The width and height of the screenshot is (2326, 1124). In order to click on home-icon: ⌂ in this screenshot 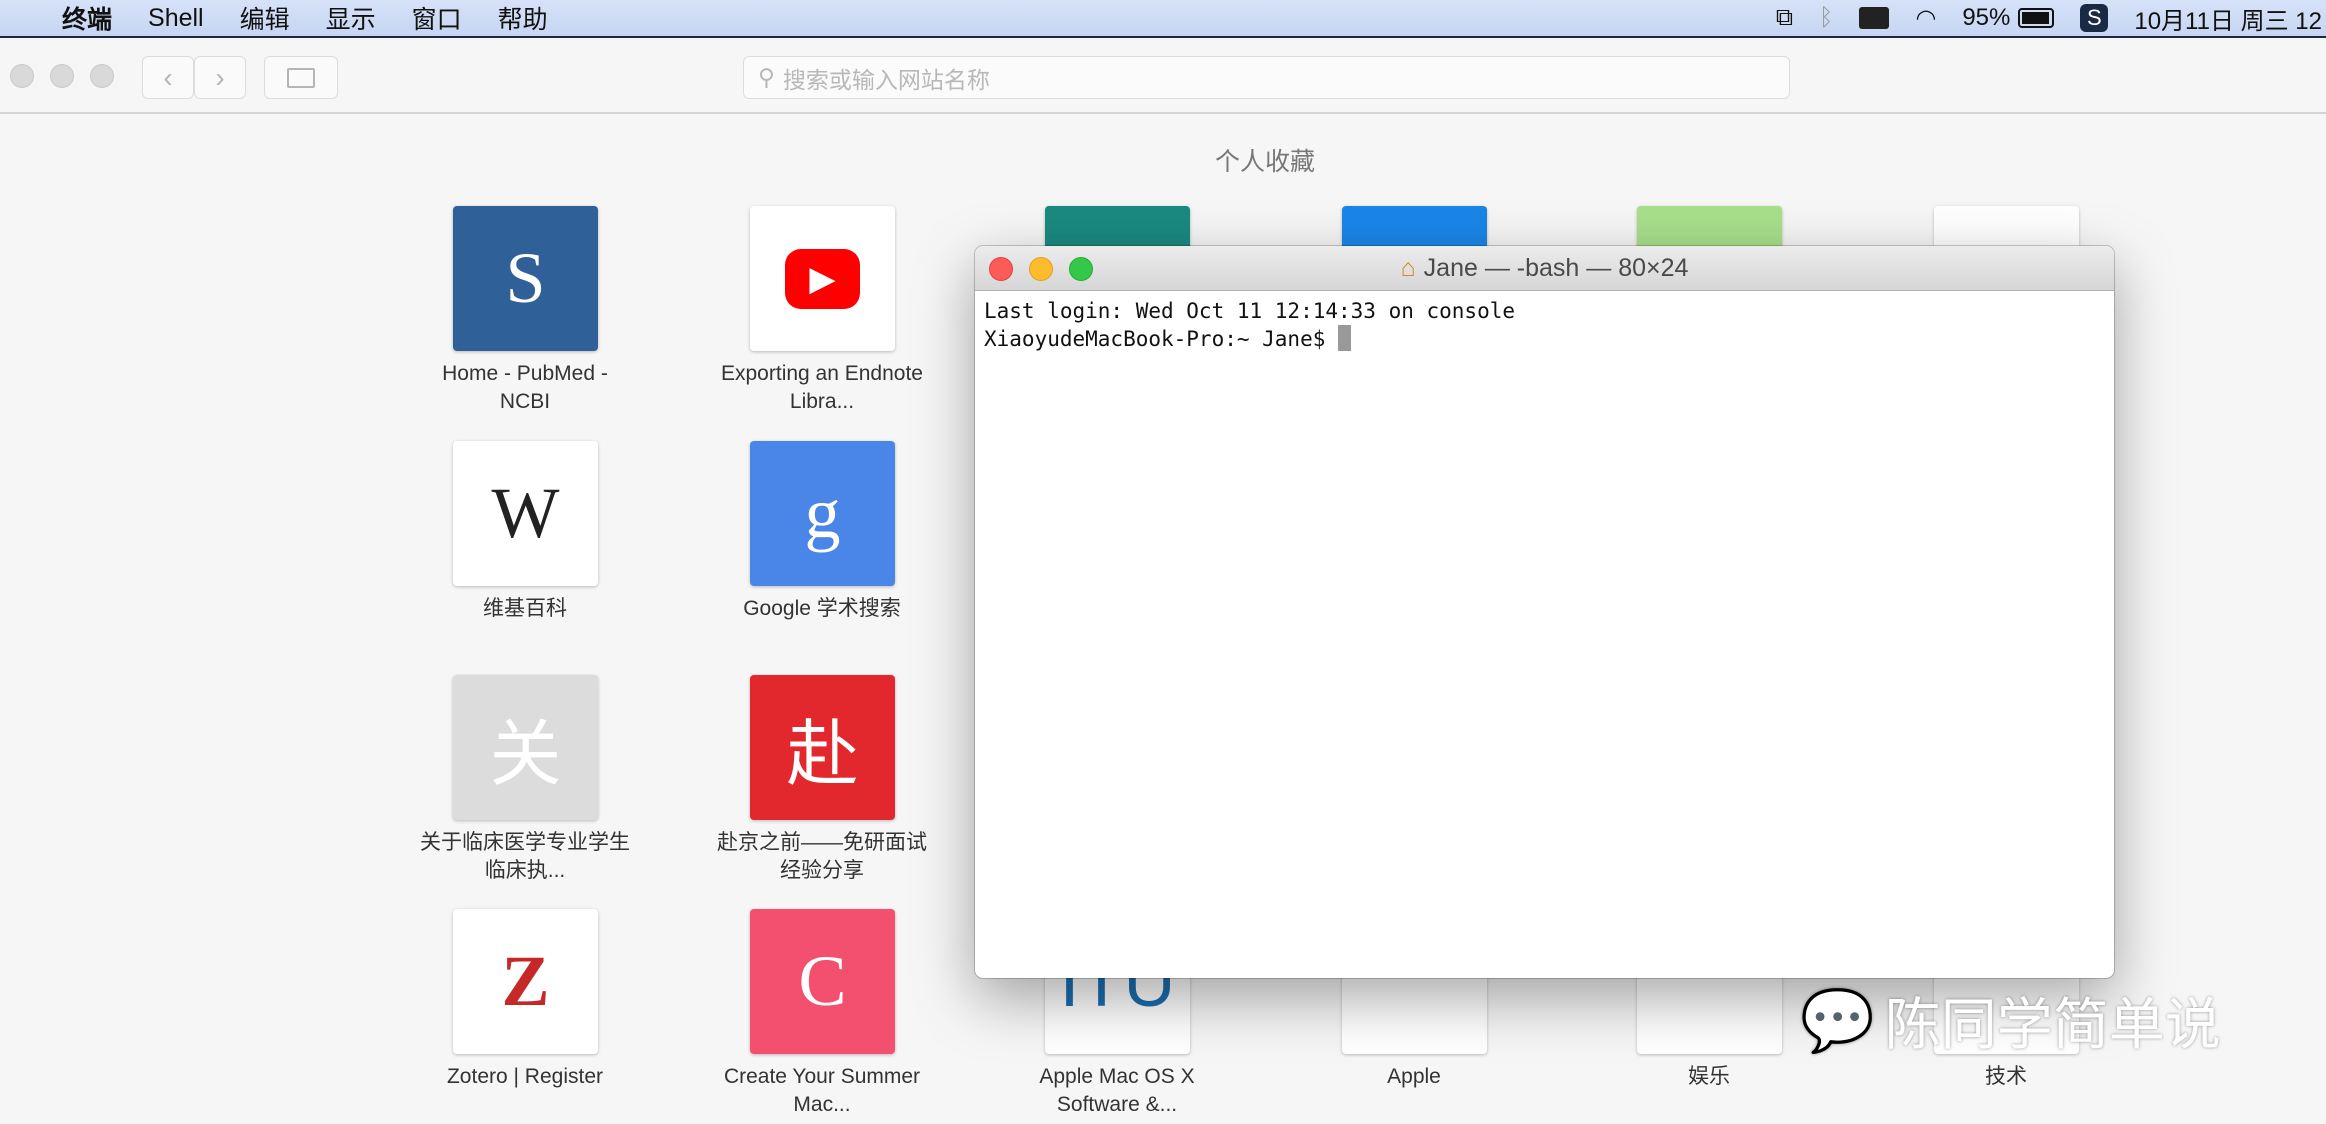, I will do `click(1408, 267)`.